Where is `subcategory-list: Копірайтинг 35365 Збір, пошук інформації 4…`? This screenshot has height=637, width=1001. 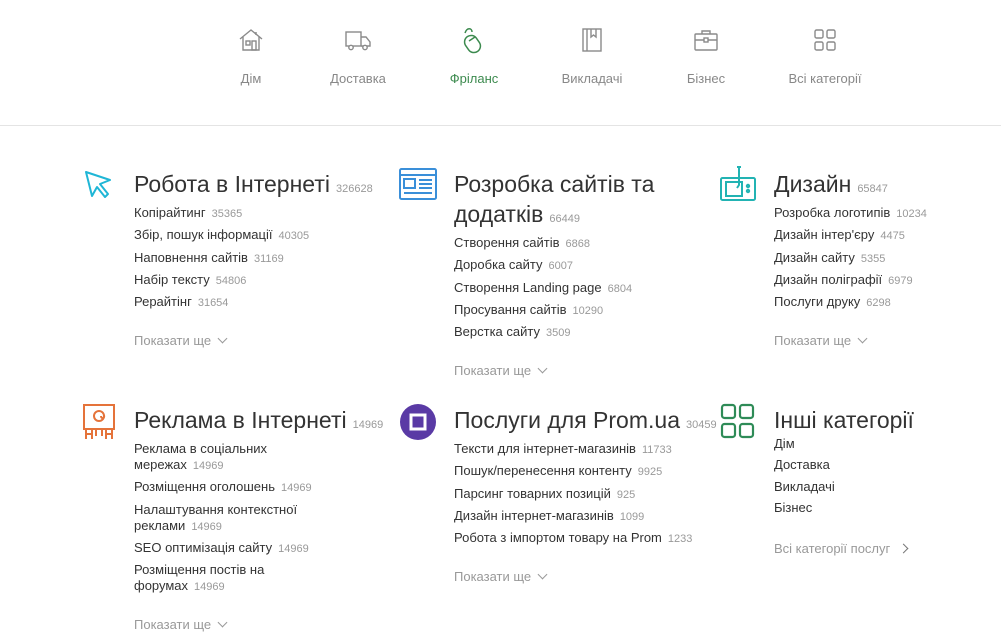 subcategory-list: Копірайтинг 35365 Збір, пошук інформації 4… is located at coordinates (274, 258).